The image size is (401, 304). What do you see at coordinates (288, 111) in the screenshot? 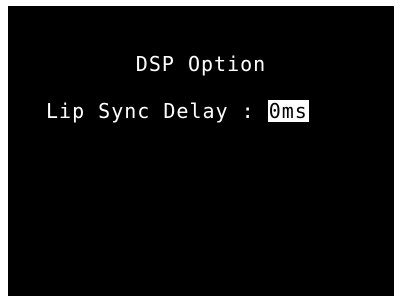
I see `setting-value-selected: 0ms` at bounding box center [288, 111].